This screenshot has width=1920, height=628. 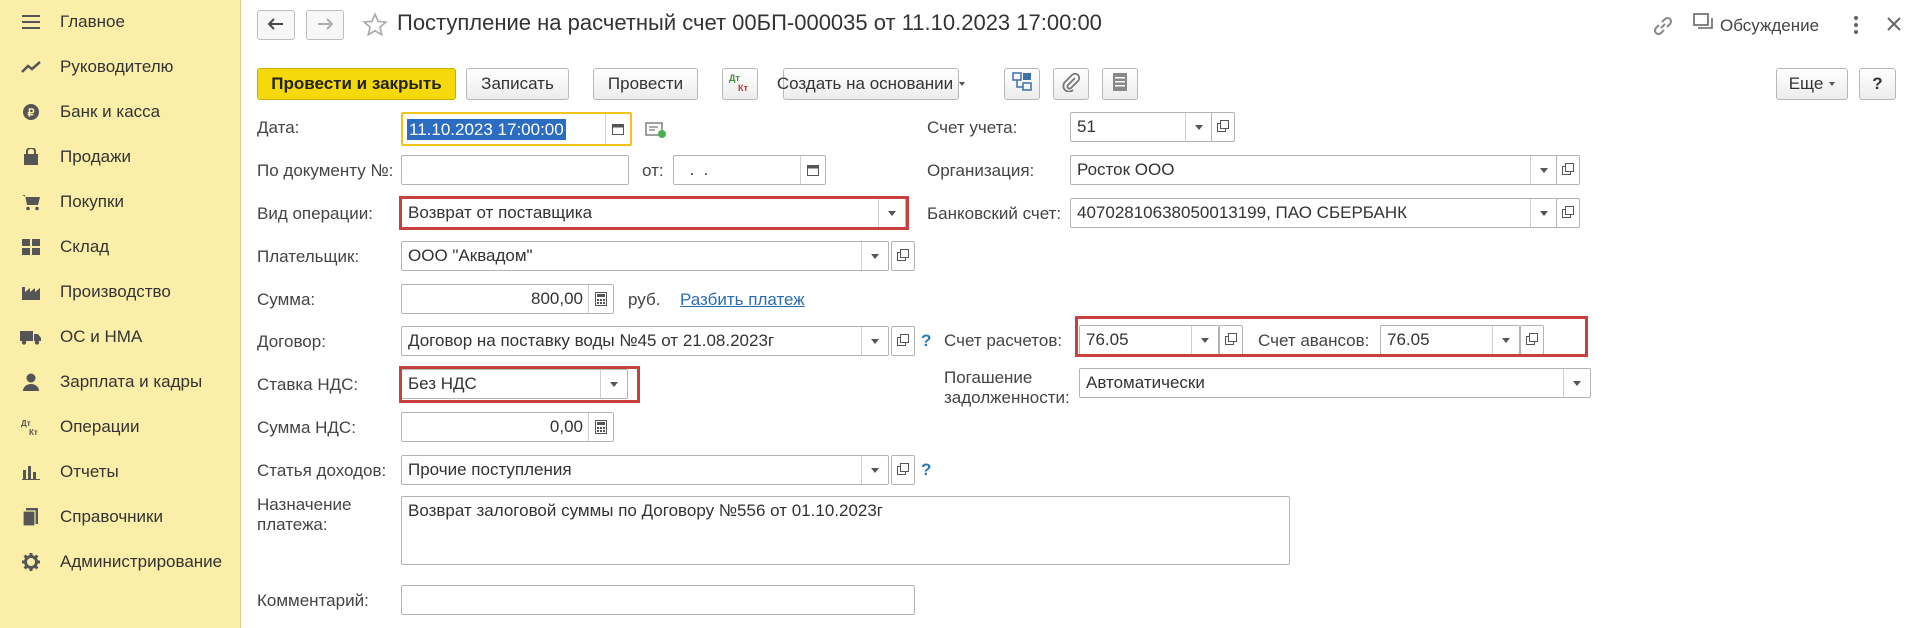 What do you see at coordinates (375, 27) in the screenshot?
I see `star-icon` at bounding box center [375, 27].